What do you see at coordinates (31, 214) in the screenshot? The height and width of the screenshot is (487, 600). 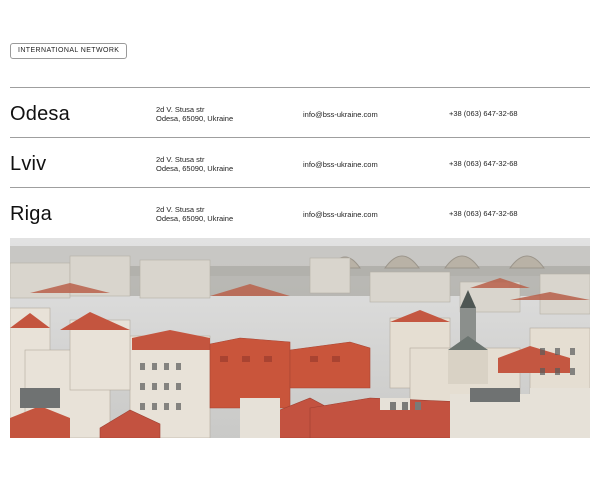 I see `office-city: Riga` at bounding box center [31, 214].